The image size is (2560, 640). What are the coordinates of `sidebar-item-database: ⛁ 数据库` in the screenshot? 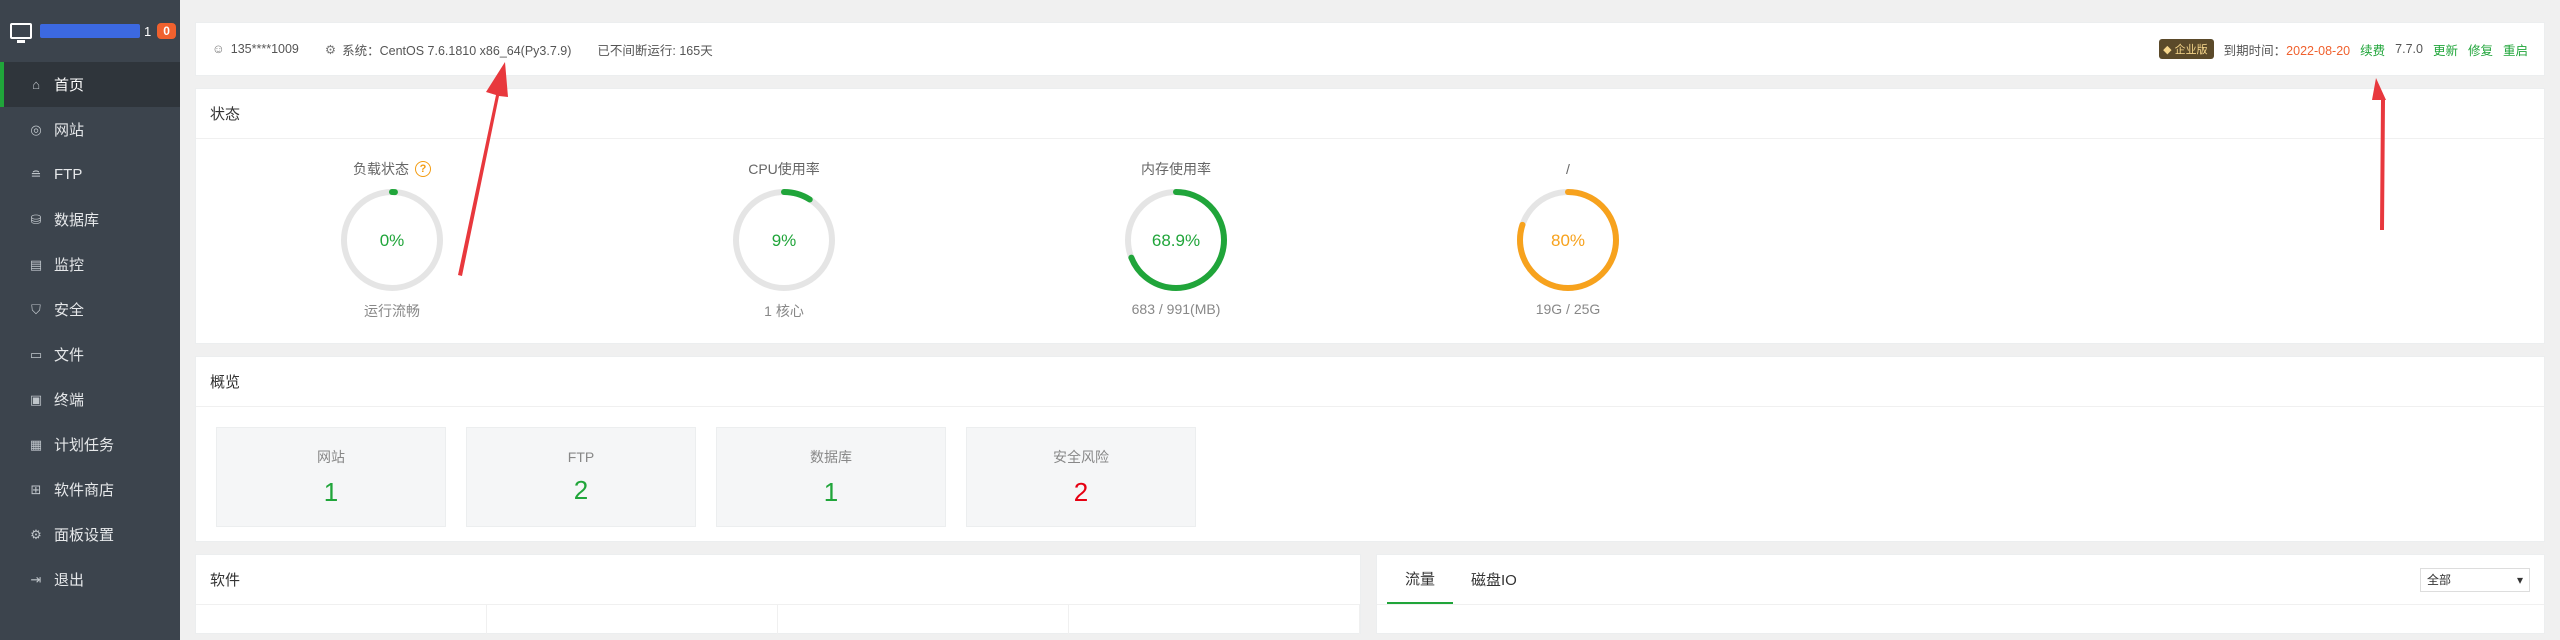 It's located at (90, 219).